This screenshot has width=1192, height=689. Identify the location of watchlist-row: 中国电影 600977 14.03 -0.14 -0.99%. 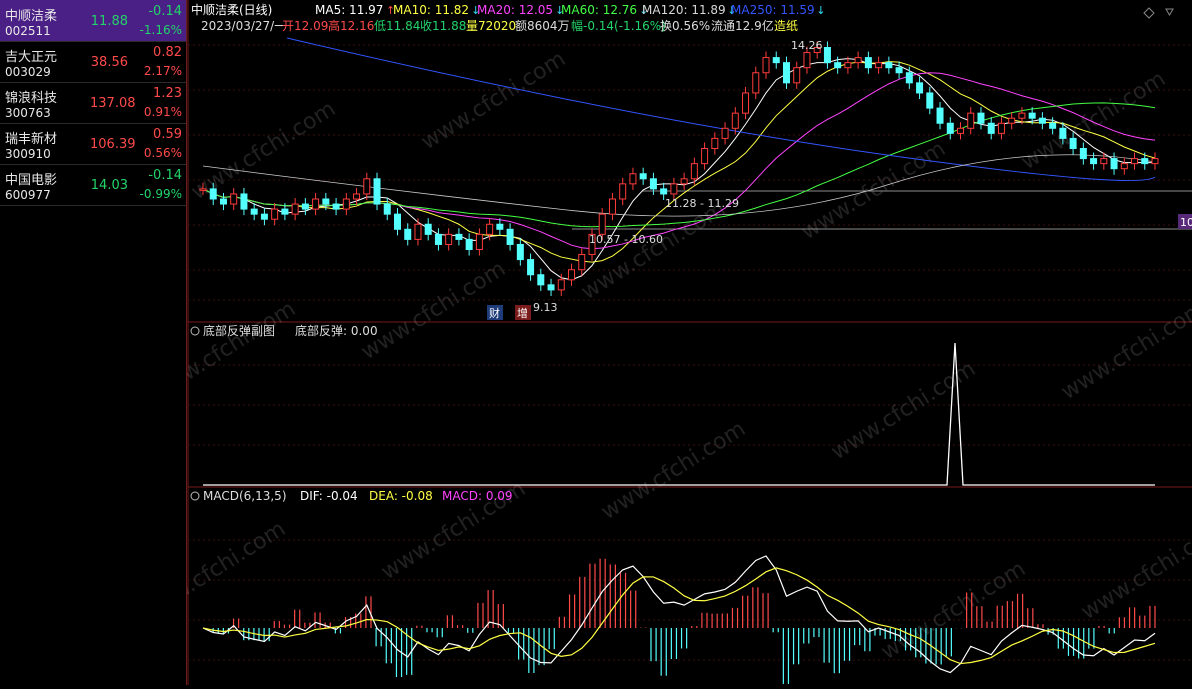
(93, 185).